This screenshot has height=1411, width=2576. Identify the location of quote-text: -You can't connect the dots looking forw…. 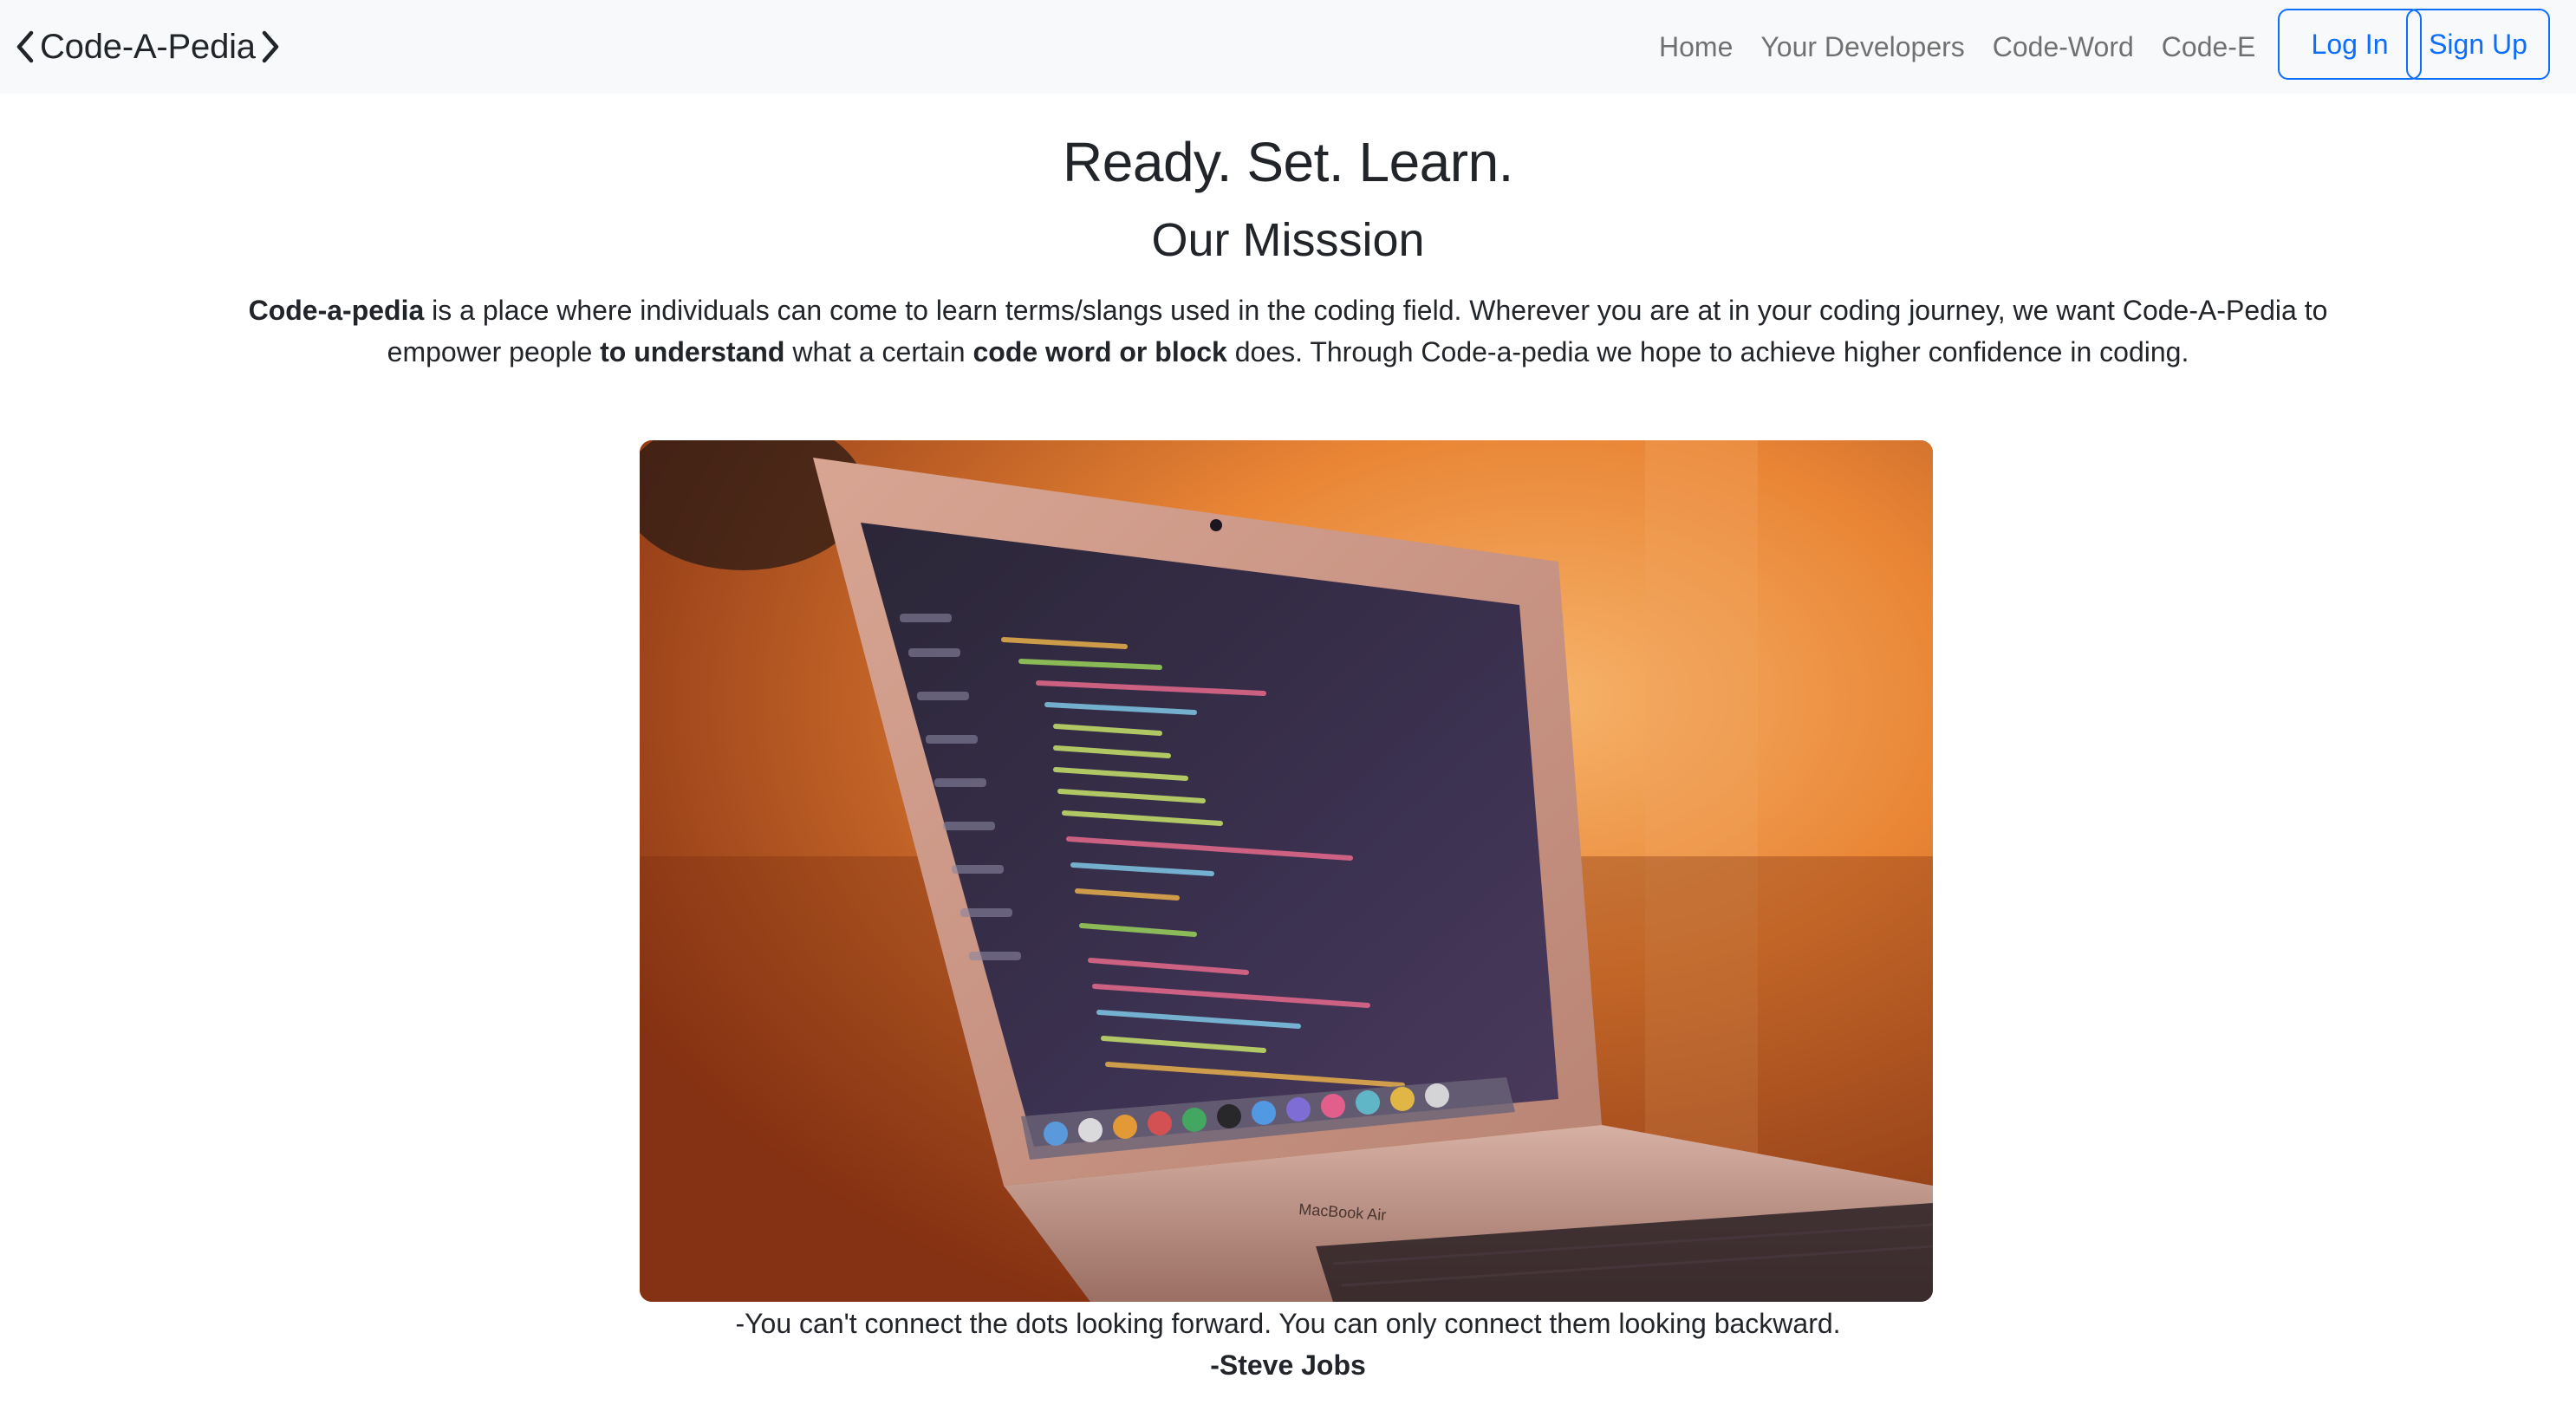
(1288, 1323).